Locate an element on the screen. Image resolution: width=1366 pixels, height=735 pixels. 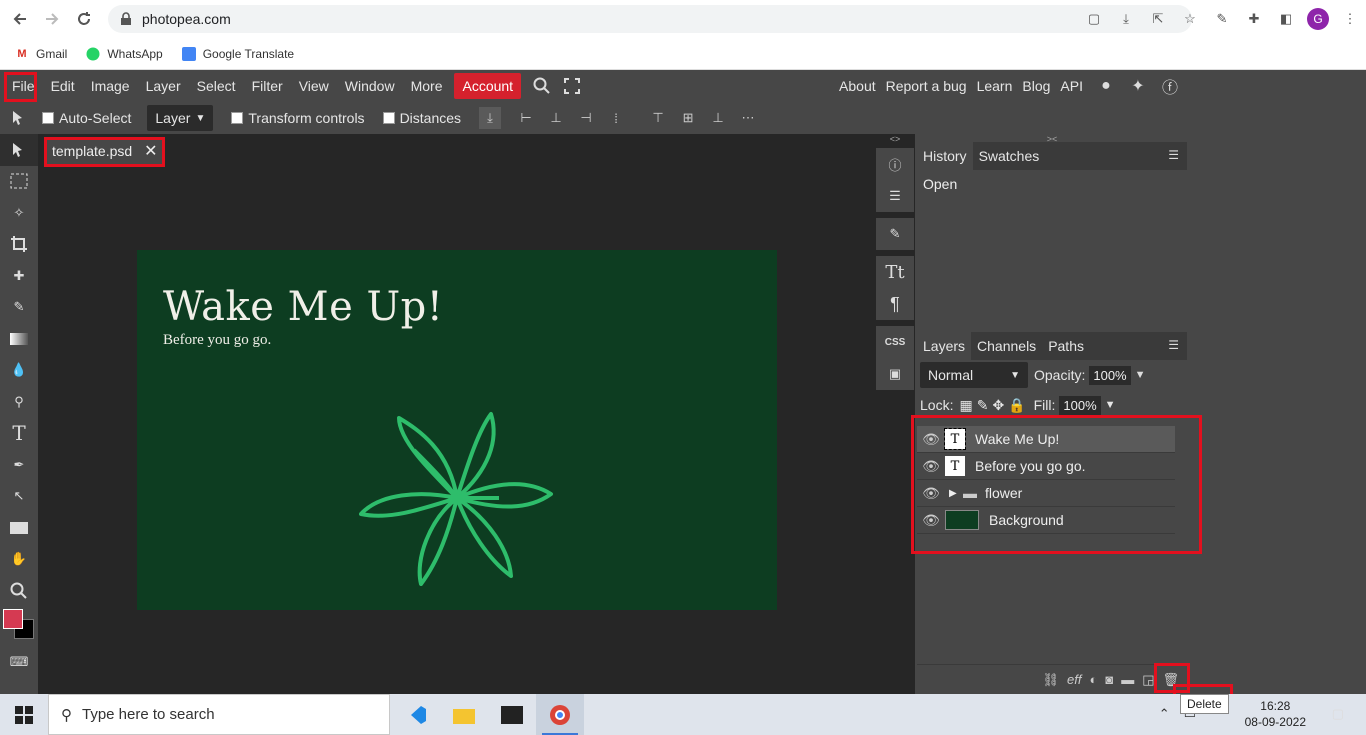
menu-about: About is located at coordinates (857, 86).